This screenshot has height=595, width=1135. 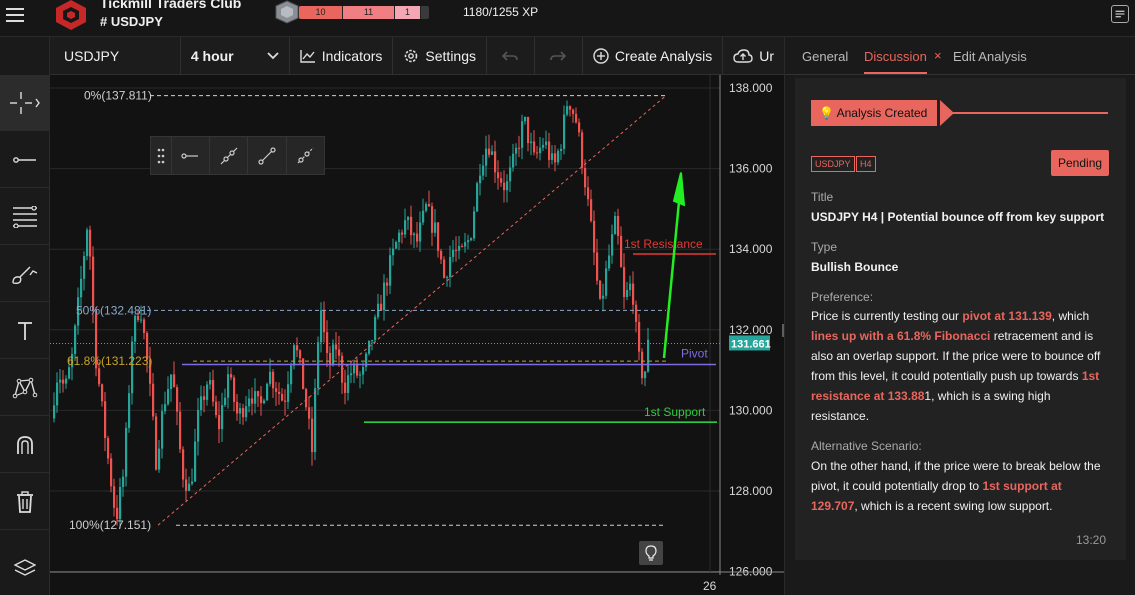 What do you see at coordinates (342, 55) in the screenshot?
I see `indicators-button: Indicators` at bounding box center [342, 55].